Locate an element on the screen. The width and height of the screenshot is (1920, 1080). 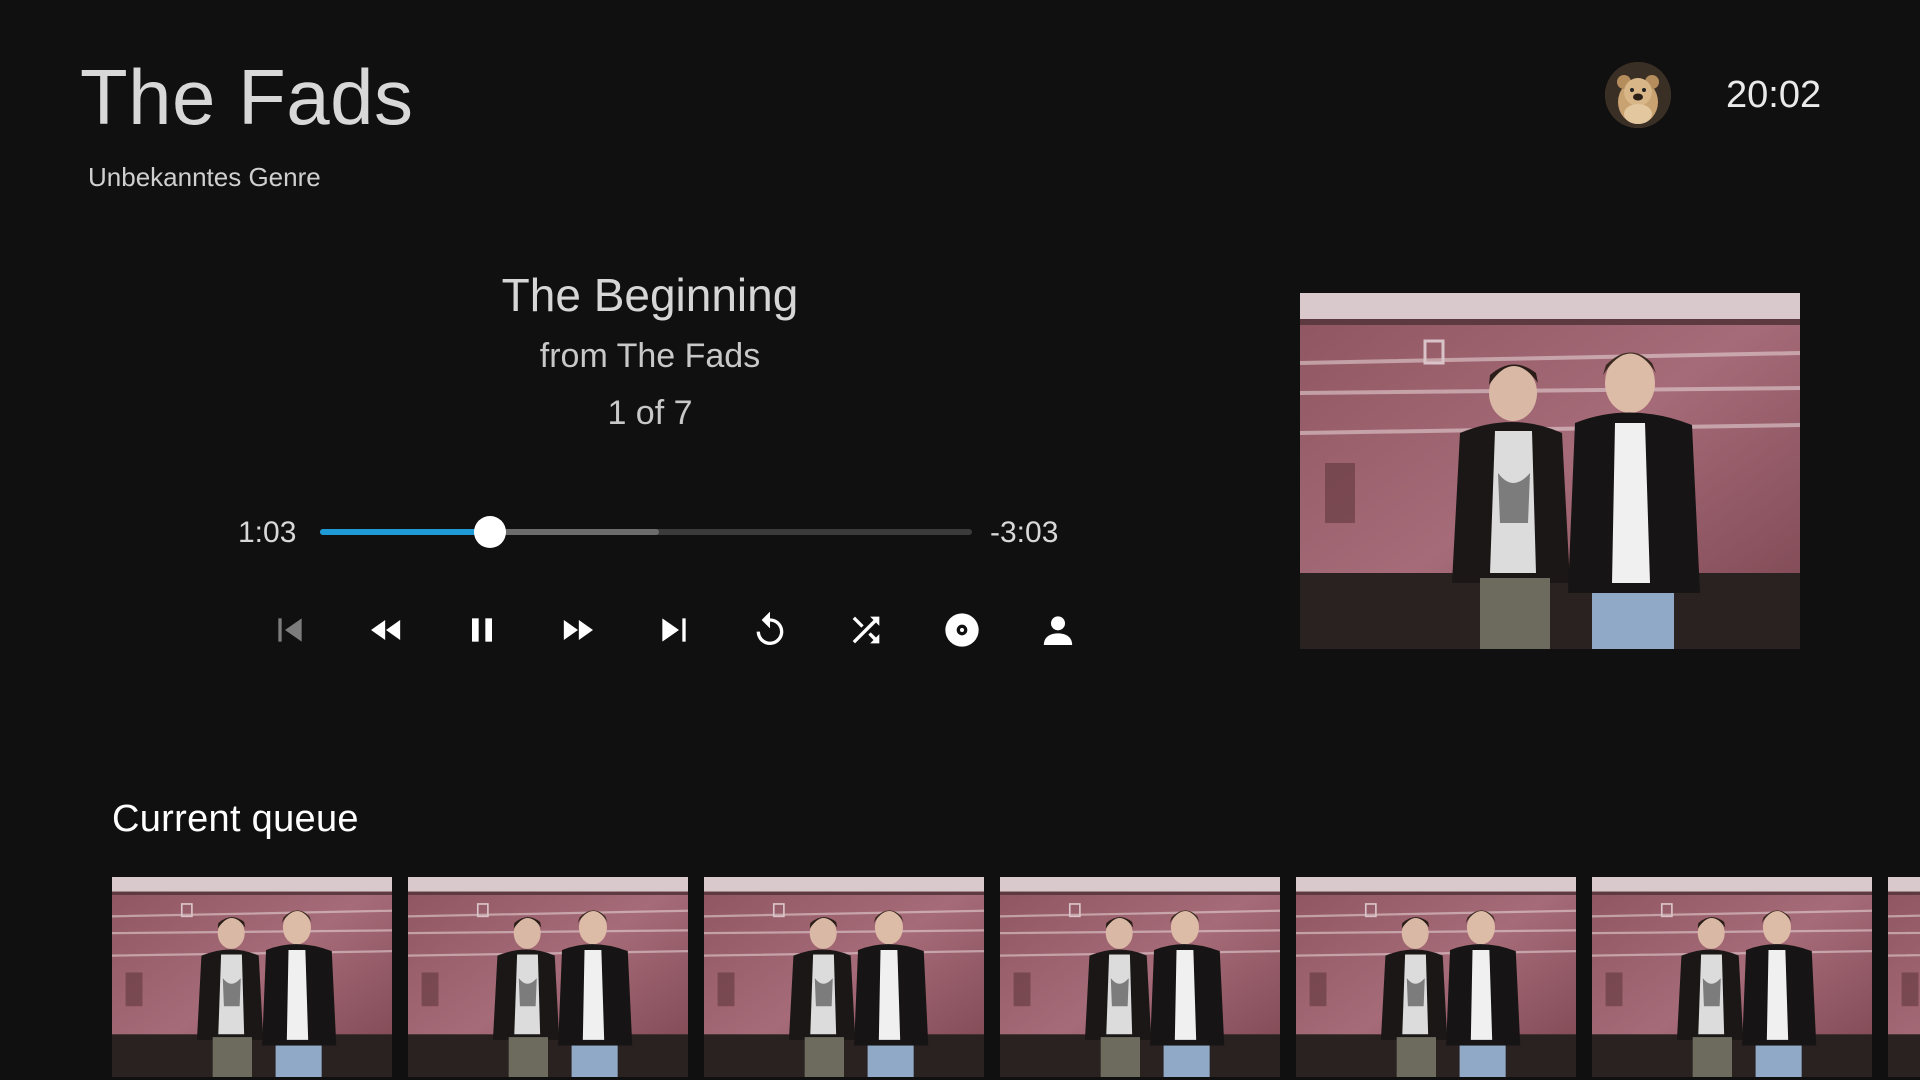
pause-button is located at coordinates (482, 630).